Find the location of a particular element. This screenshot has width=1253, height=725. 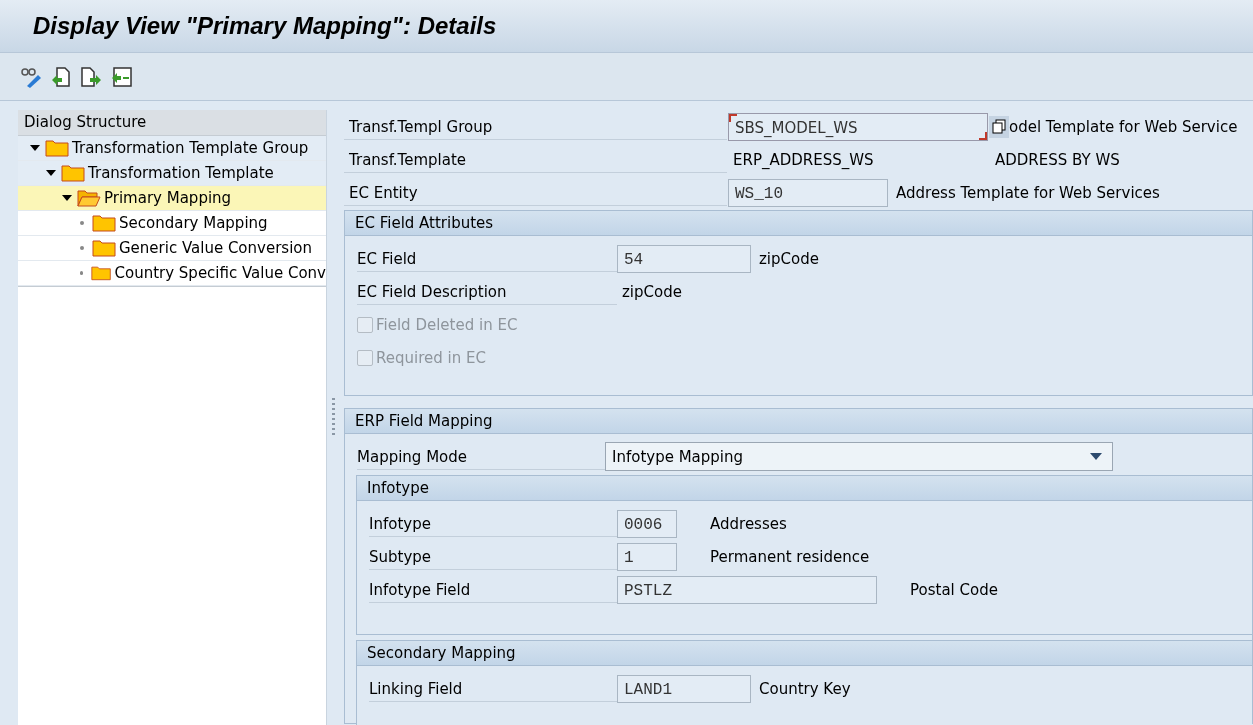

field-description: Permanent residence is located at coordinates (790, 556).